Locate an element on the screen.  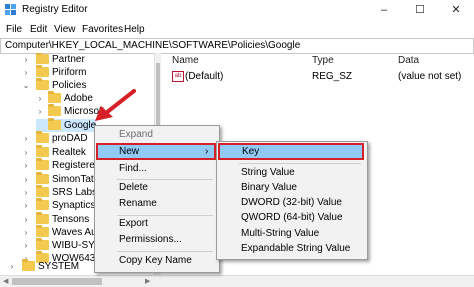
menu-help: Help is located at coordinates (134, 29).